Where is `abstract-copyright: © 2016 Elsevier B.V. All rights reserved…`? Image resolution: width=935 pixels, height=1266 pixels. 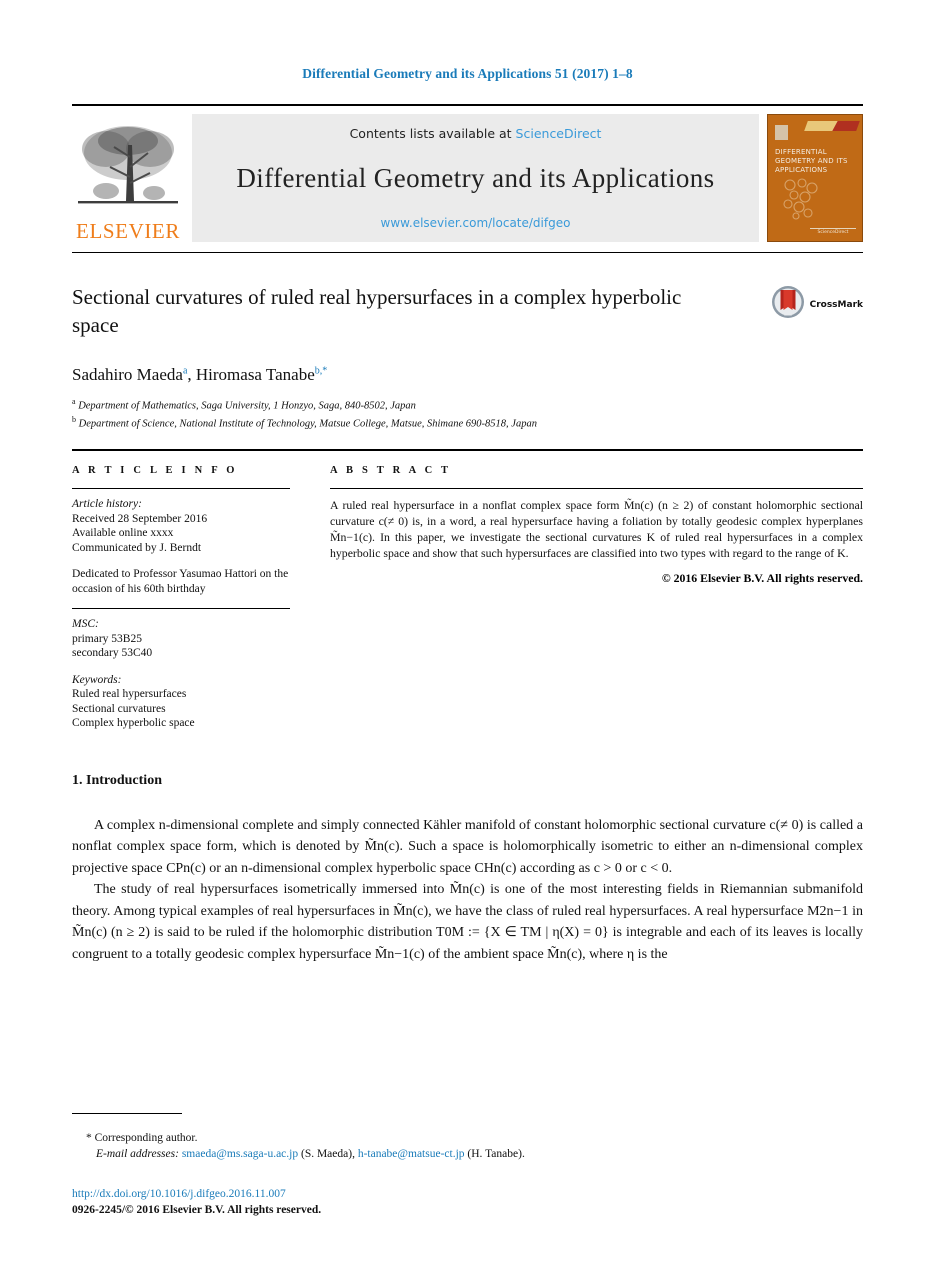 abstract-copyright: © 2016 Elsevier B.V. All rights reserved… is located at coordinates (762, 578).